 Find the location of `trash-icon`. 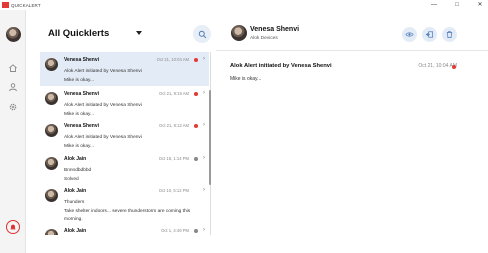

trash-icon is located at coordinates (449, 35).